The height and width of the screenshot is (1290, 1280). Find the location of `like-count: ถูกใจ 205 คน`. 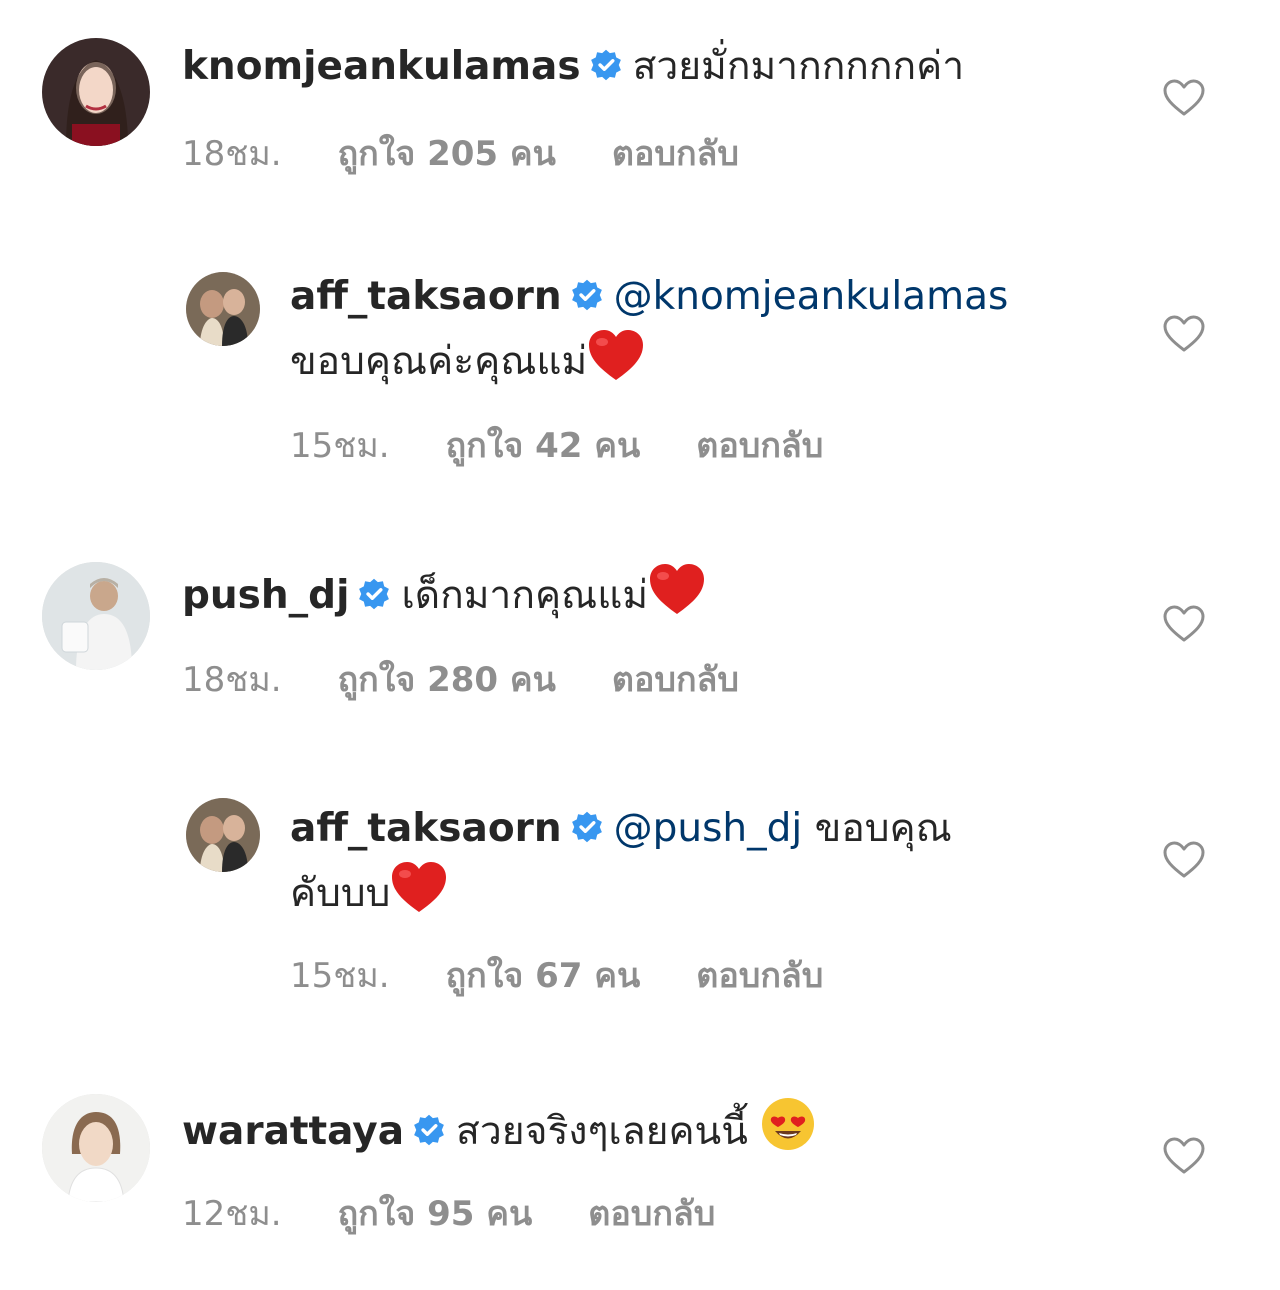

like-count: ถูกใจ 205 คน is located at coordinates (447, 154).